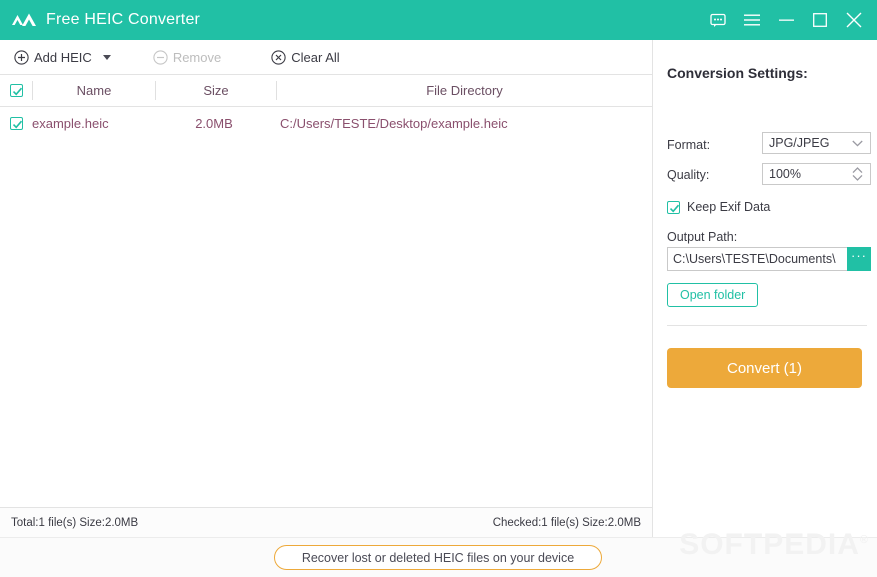 The image size is (877, 577). I want to click on keep-exif-label: Keep Exif Data, so click(729, 207).